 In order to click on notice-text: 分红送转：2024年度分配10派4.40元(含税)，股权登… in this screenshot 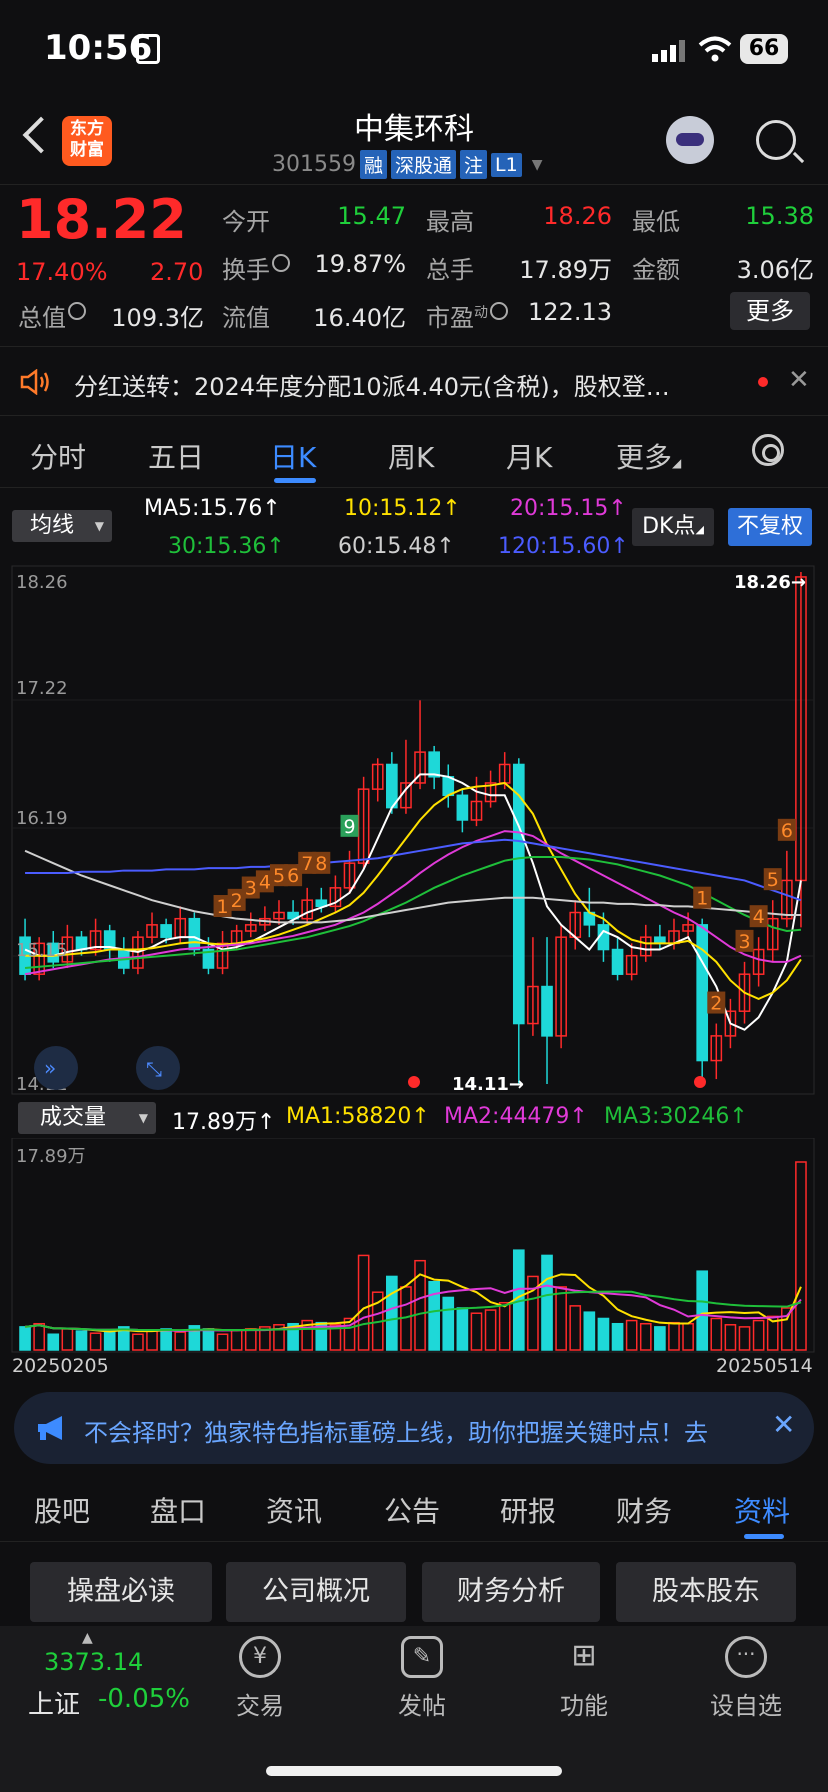, I will do `click(372, 387)`.